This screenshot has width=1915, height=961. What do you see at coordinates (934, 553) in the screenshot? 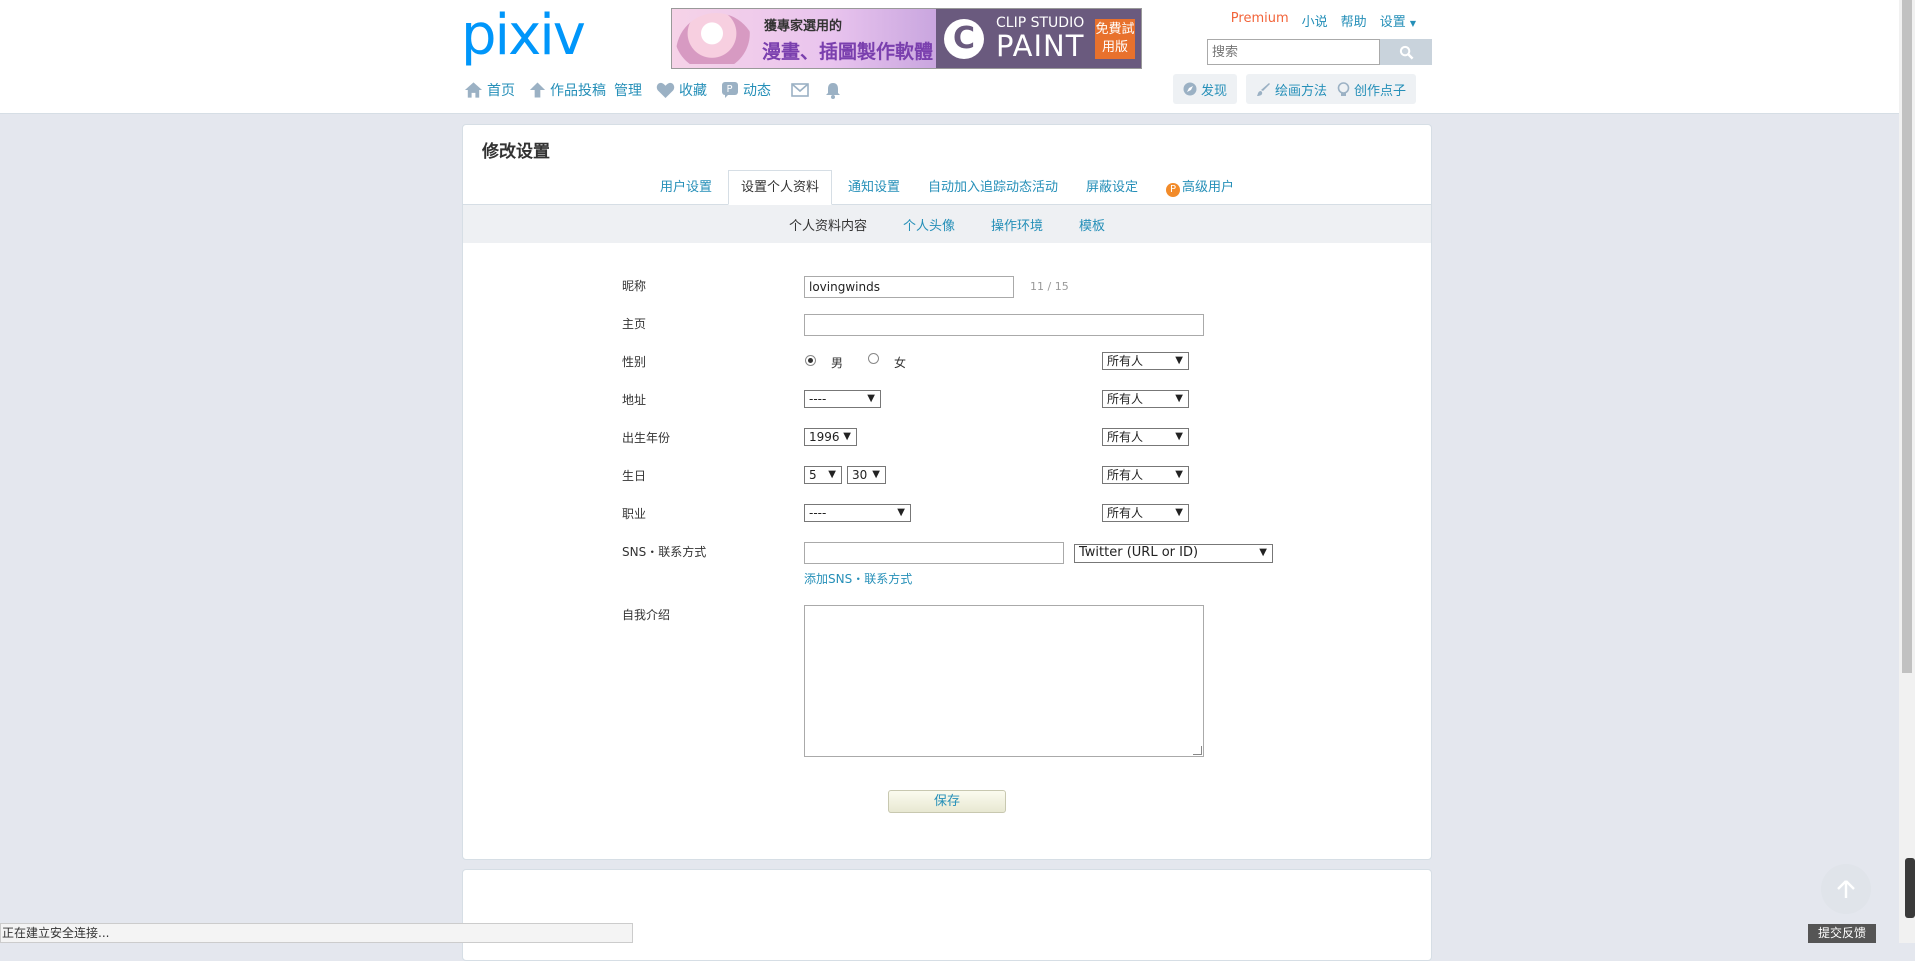
I see `sns-input` at bounding box center [934, 553].